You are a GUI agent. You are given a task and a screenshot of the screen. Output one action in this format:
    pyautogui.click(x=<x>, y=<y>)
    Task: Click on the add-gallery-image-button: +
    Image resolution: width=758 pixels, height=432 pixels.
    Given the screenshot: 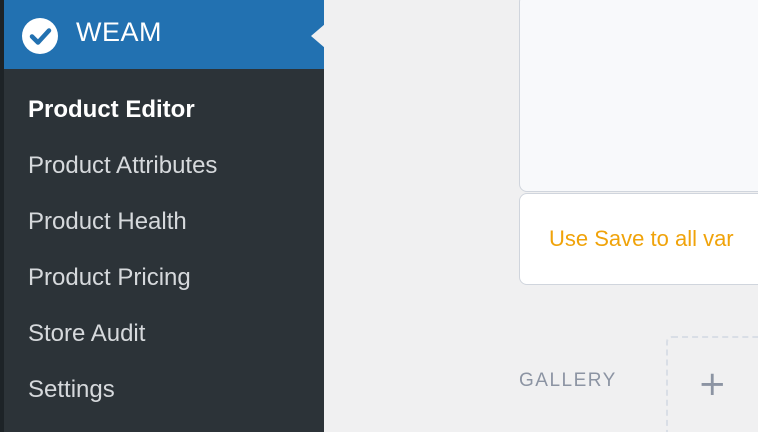 What is the action you would take?
    pyautogui.click(x=712, y=384)
    